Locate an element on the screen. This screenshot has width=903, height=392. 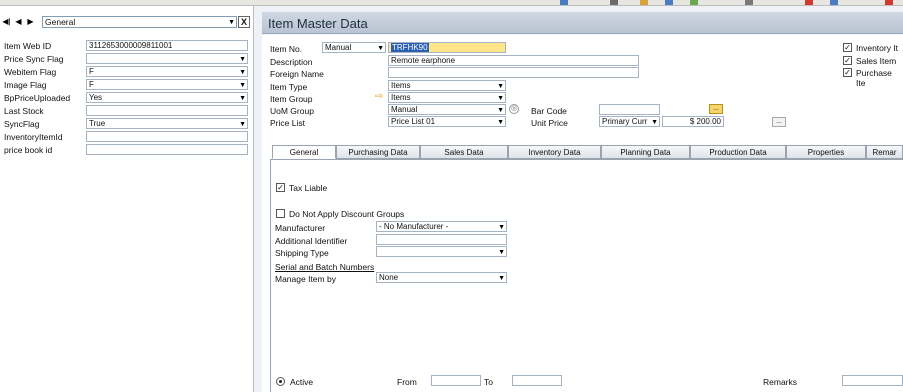
udf-label: Price Sync Flag is located at coordinates (34, 59).